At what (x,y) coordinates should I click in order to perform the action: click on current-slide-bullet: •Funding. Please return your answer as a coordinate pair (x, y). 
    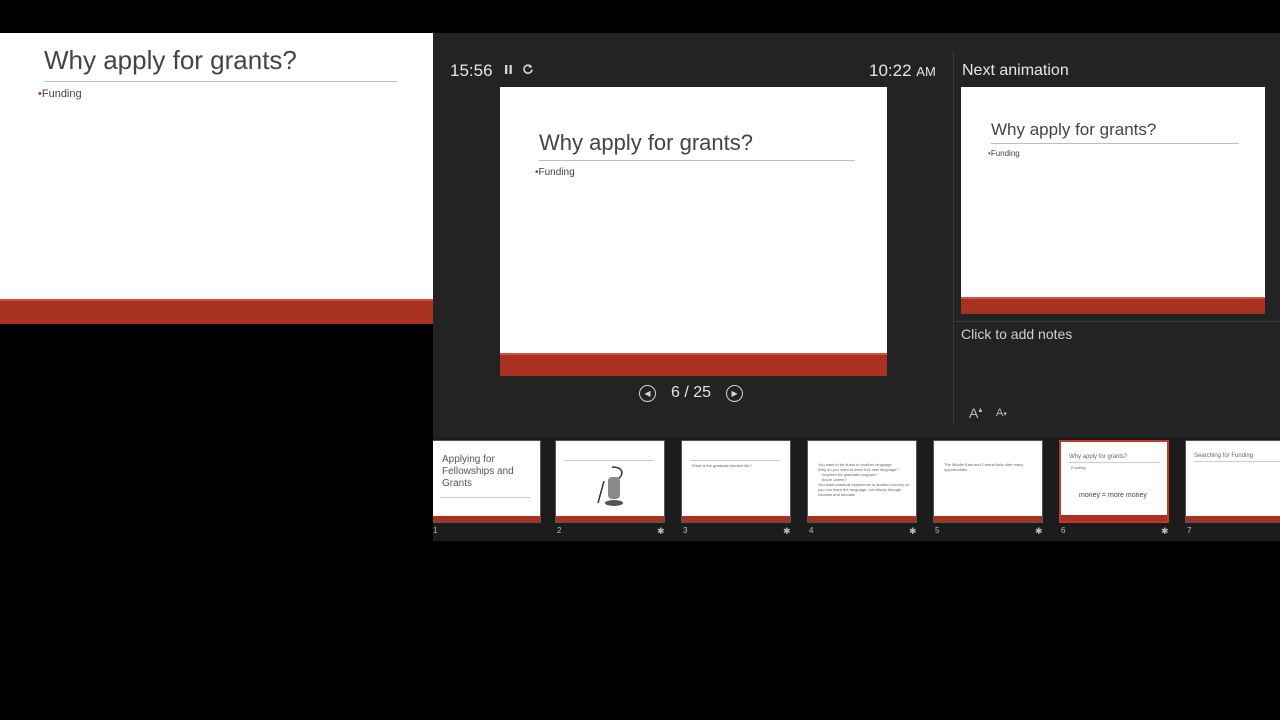
    Looking at the image, I should click on (555, 172).